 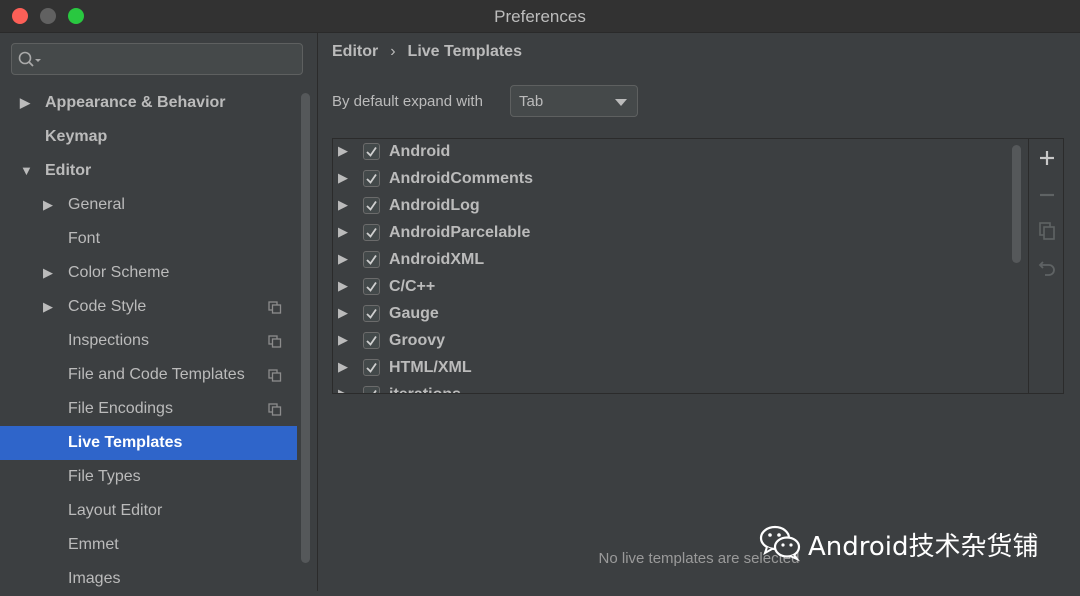 I want to click on template-group-row: ▶ iterations, so click(x=680, y=387).